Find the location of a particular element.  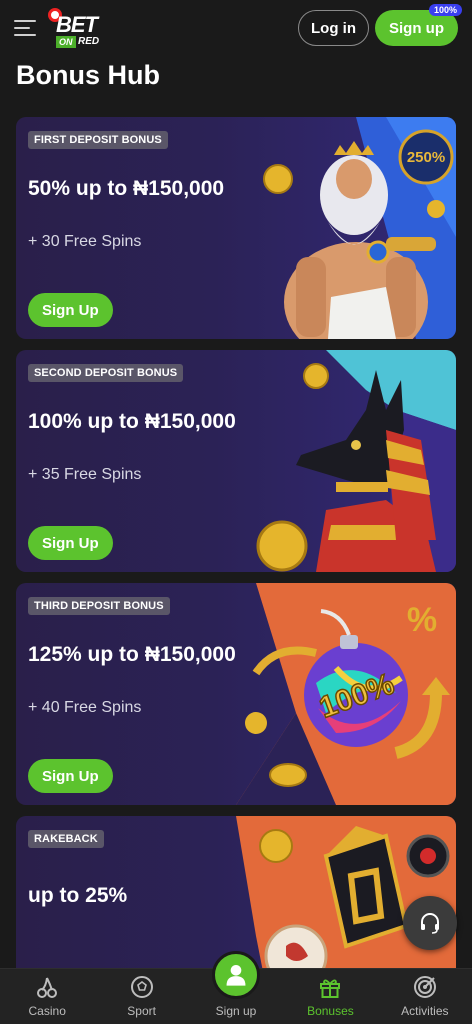

top-bar: BET ON RED Log in Sign up 100% is located at coordinates (236, 28).